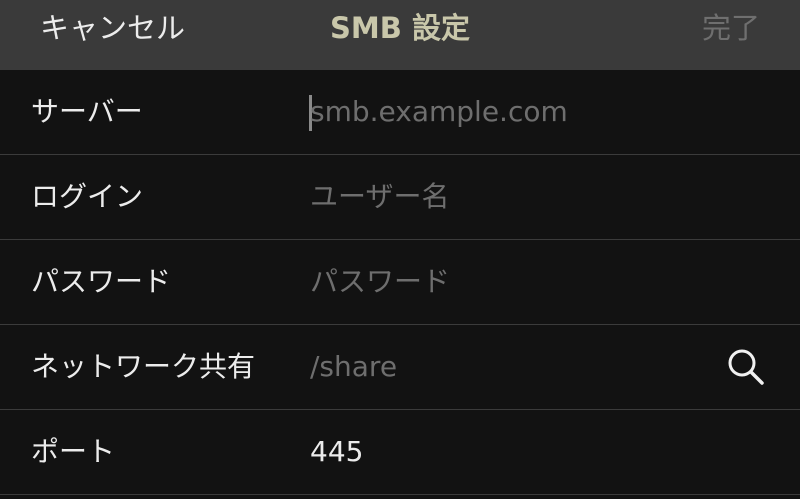  I want to click on login-input: ユーザー名, so click(379, 197).